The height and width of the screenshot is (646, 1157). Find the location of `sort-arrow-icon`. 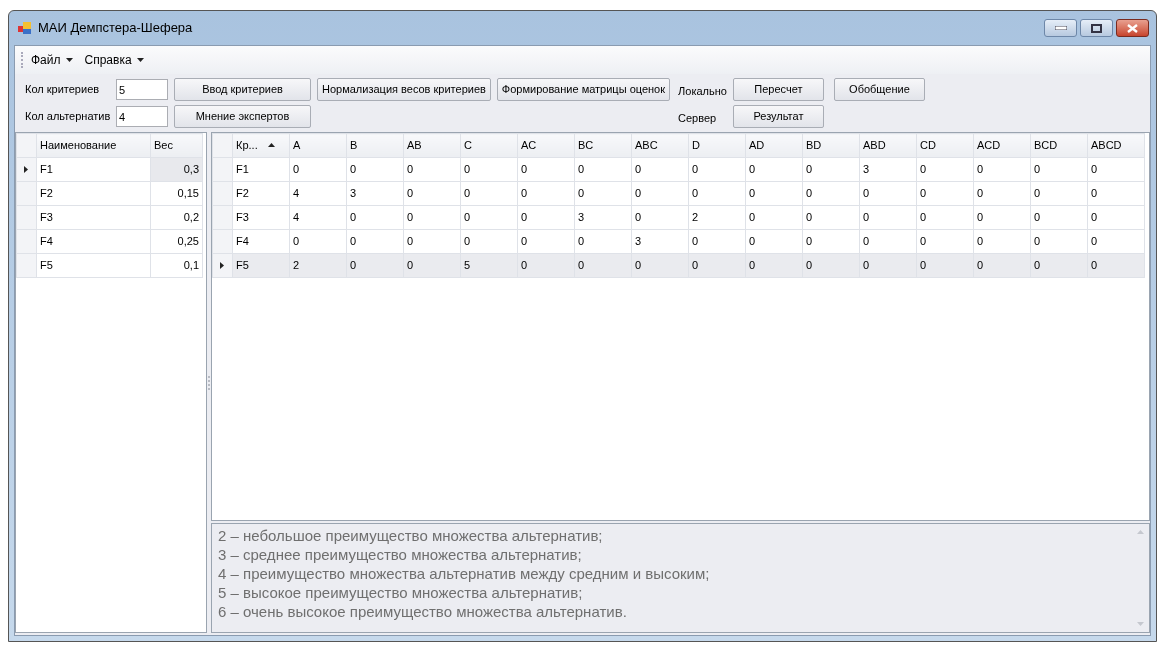

sort-arrow-icon is located at coordinates (271, 145).